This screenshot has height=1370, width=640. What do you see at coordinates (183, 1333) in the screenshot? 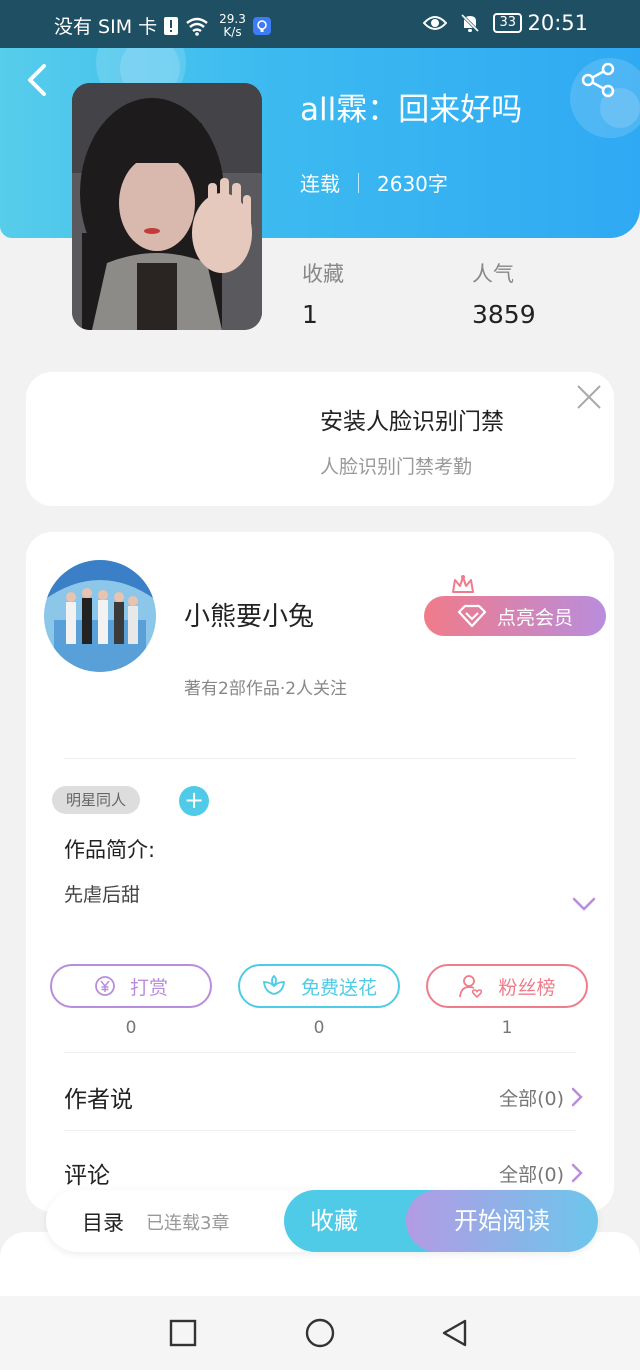
I see `recent-apps-icon` at bounding box center [183, 1333].